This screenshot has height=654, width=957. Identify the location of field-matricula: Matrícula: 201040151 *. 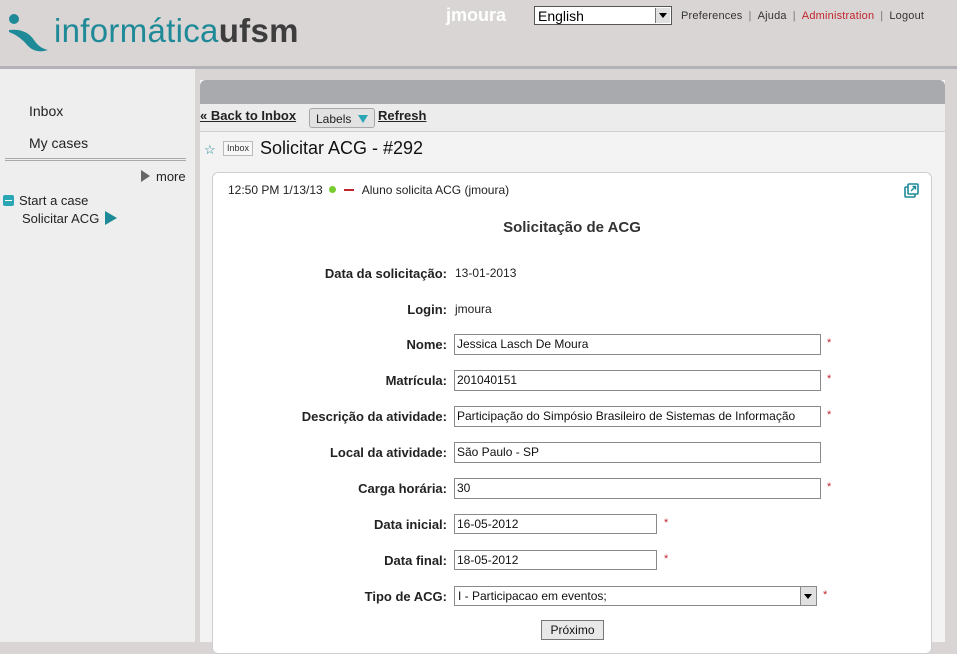
(572, 381).